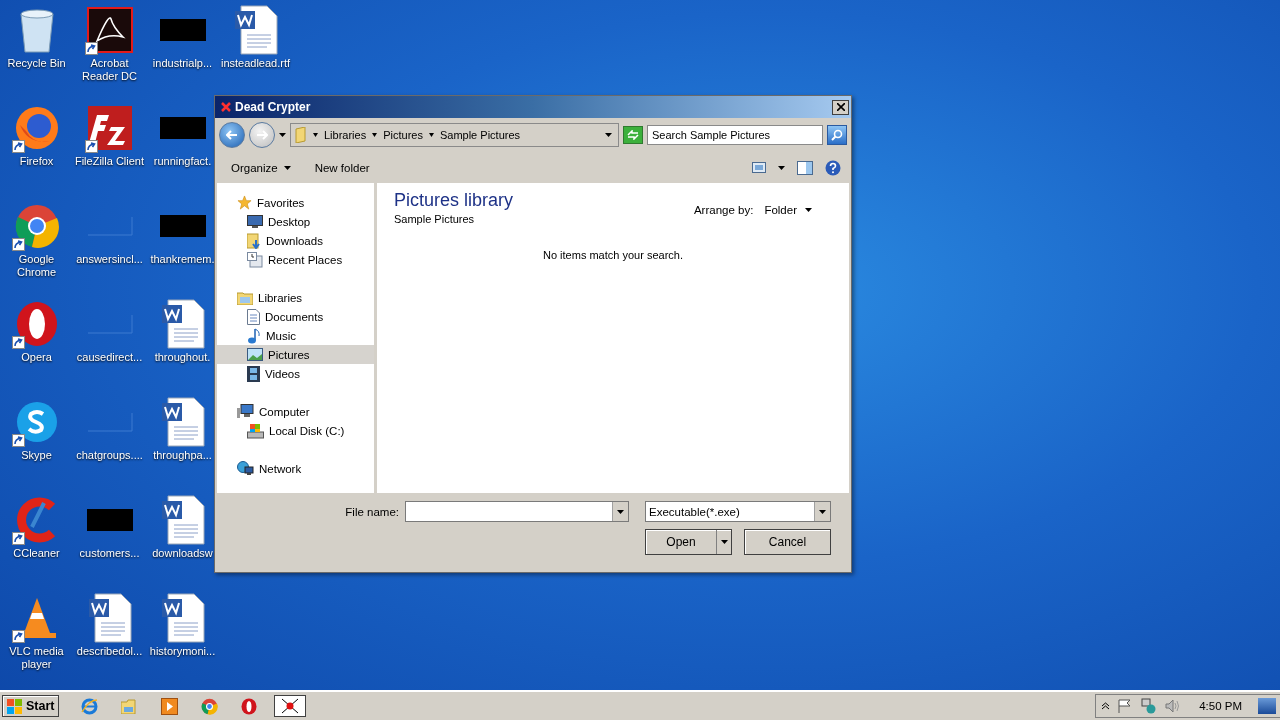 This screenshot has width=1280, height=720. I want to click on organize-menu: Organize, so click(261, 167).